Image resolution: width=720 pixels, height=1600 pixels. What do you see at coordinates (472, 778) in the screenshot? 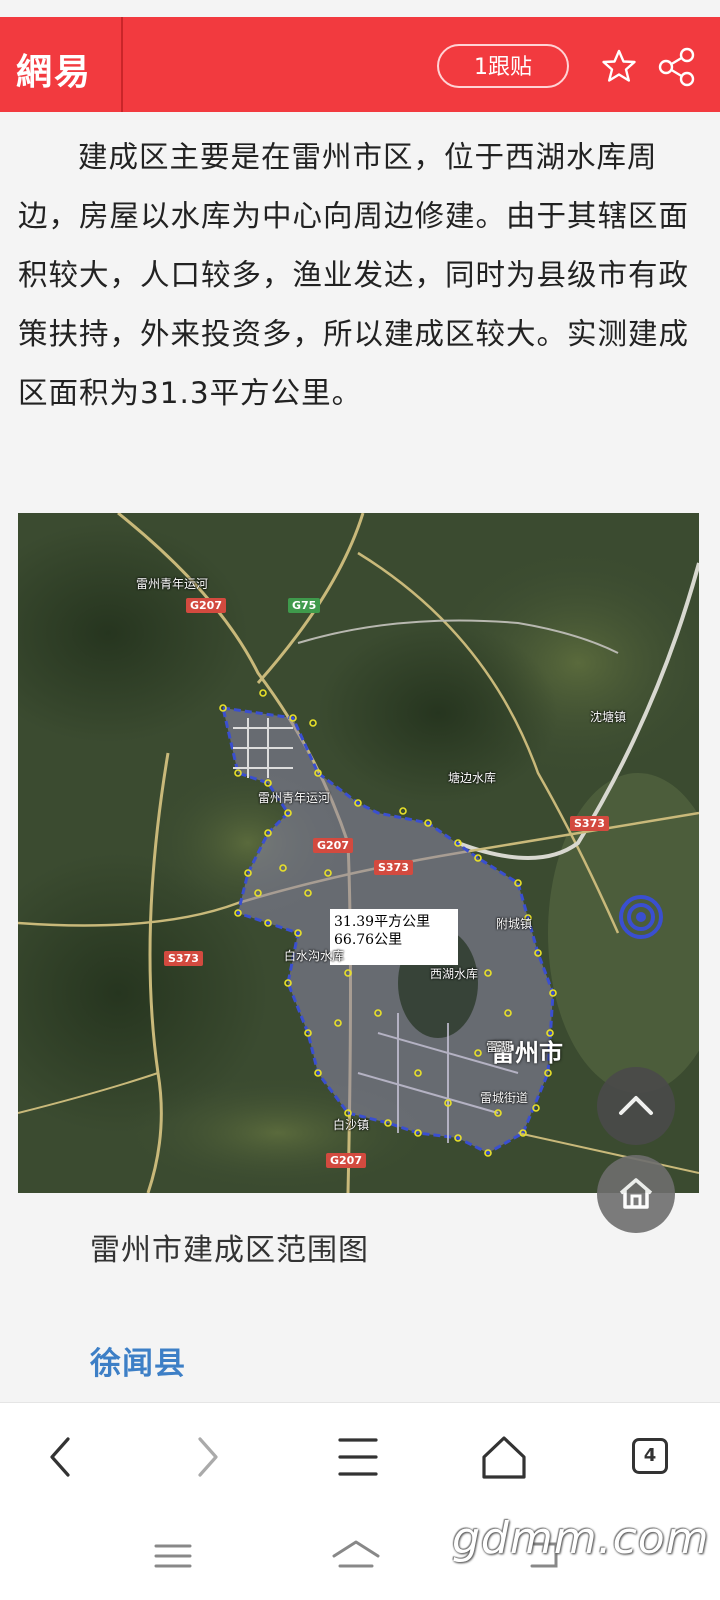
I see `map-label-tangbian-reservoir: 塘边水库` at bounding box center [472, 778].